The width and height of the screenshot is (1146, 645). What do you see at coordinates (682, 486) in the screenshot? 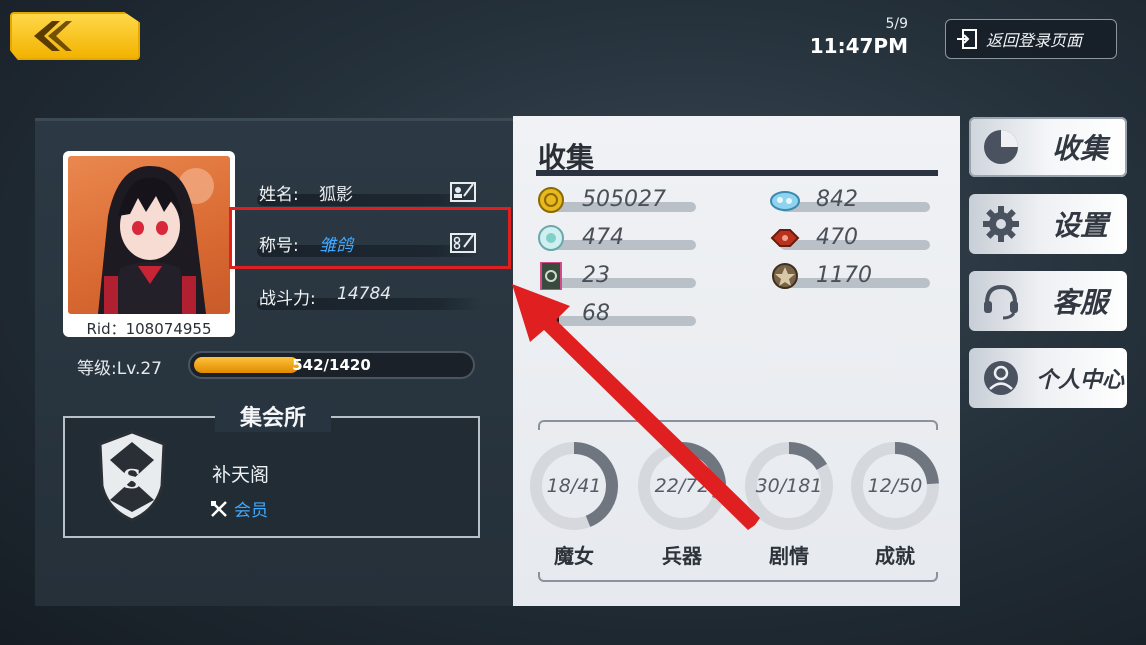
I see `stat-ratio: 22/72` at bounding box center [682, 486].